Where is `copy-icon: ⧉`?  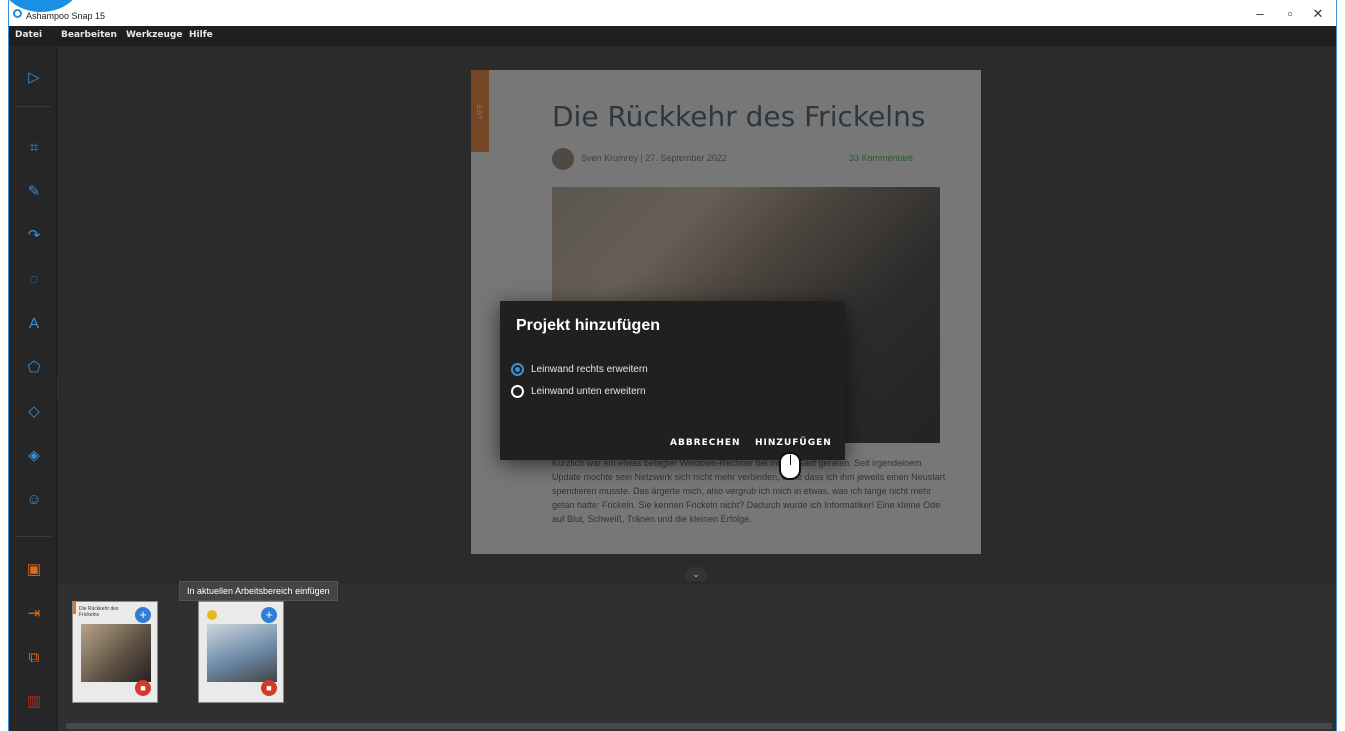 copy-icon: ⧉ is located at coordinates (34, 657).